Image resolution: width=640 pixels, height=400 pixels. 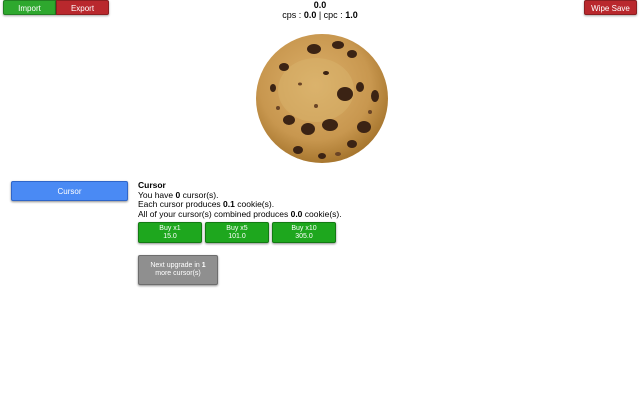 I want to click on cpc-value: 1.0, so click(x=351, y=15).